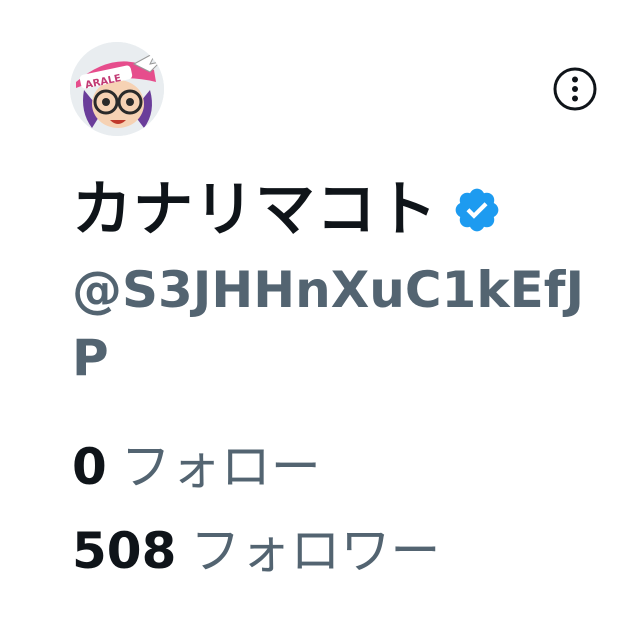  I want to click on avatar: ARALE, so click(117, 89).